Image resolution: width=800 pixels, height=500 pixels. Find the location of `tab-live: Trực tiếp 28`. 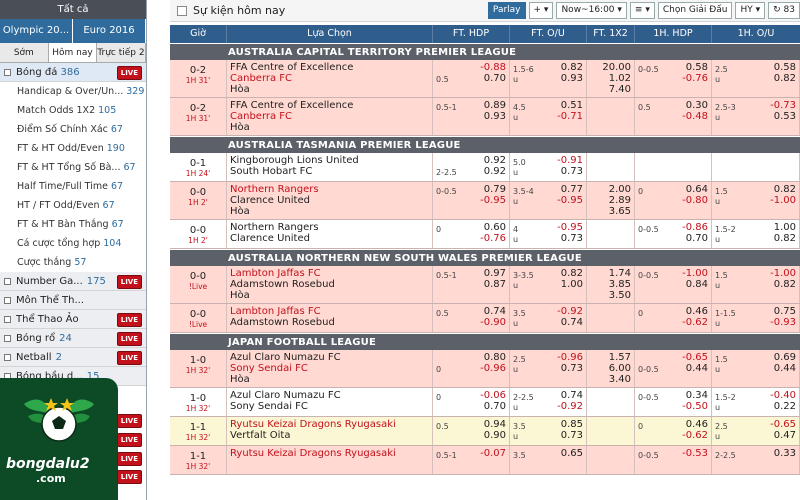

tab-live: Trực tiếp 28 is located at coordinates (121, 52).